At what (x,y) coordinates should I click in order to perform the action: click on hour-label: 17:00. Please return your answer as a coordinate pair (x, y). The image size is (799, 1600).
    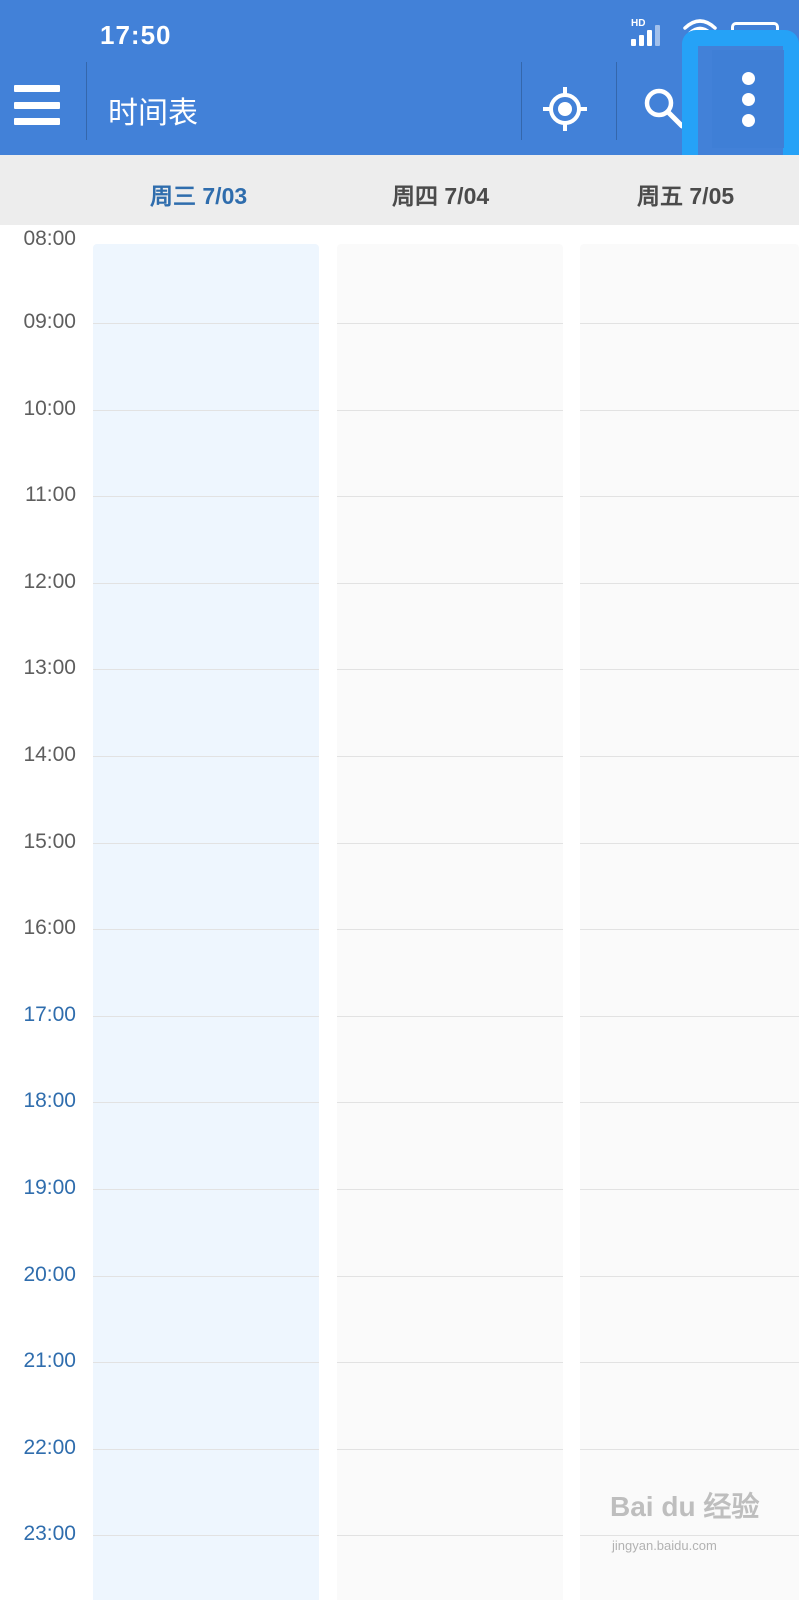
    Looking at the image, I should click on (49, 1014).